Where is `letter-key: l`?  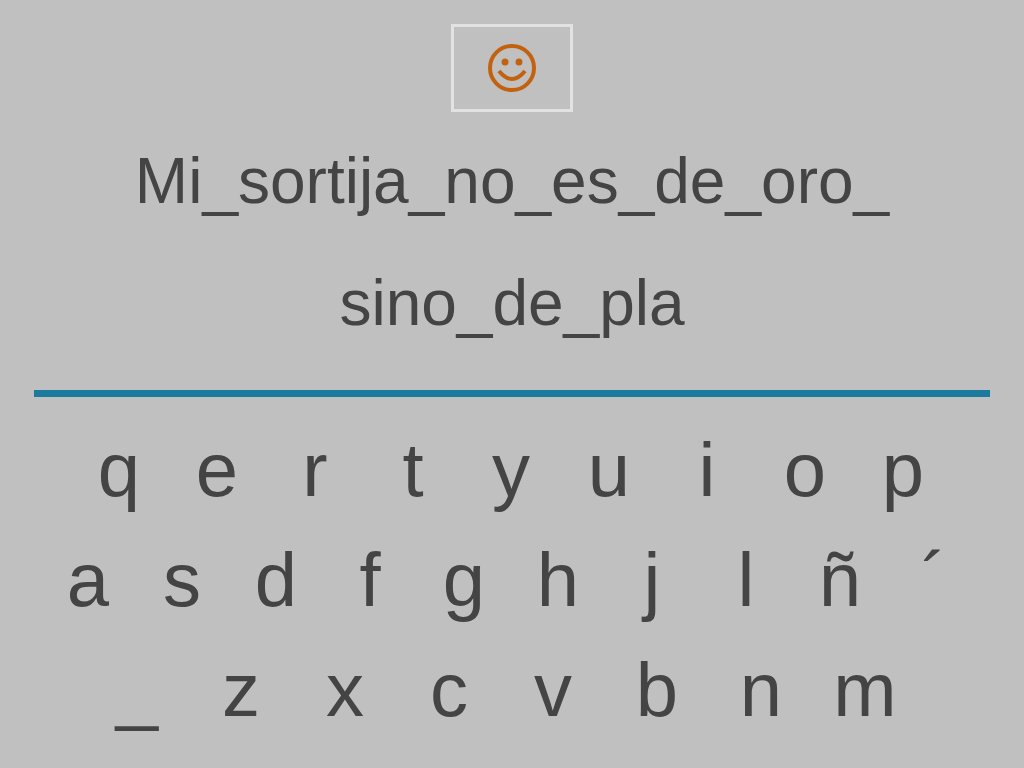 letter-key: l is located at coordinates (746, 580).